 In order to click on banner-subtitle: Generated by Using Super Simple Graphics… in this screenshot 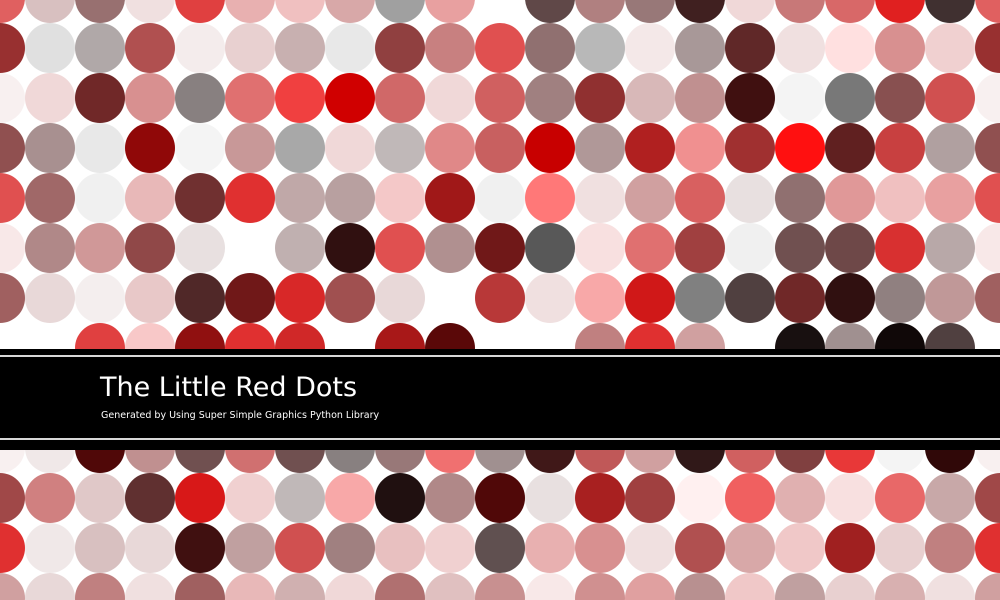, I will do `click(240, 415)`.